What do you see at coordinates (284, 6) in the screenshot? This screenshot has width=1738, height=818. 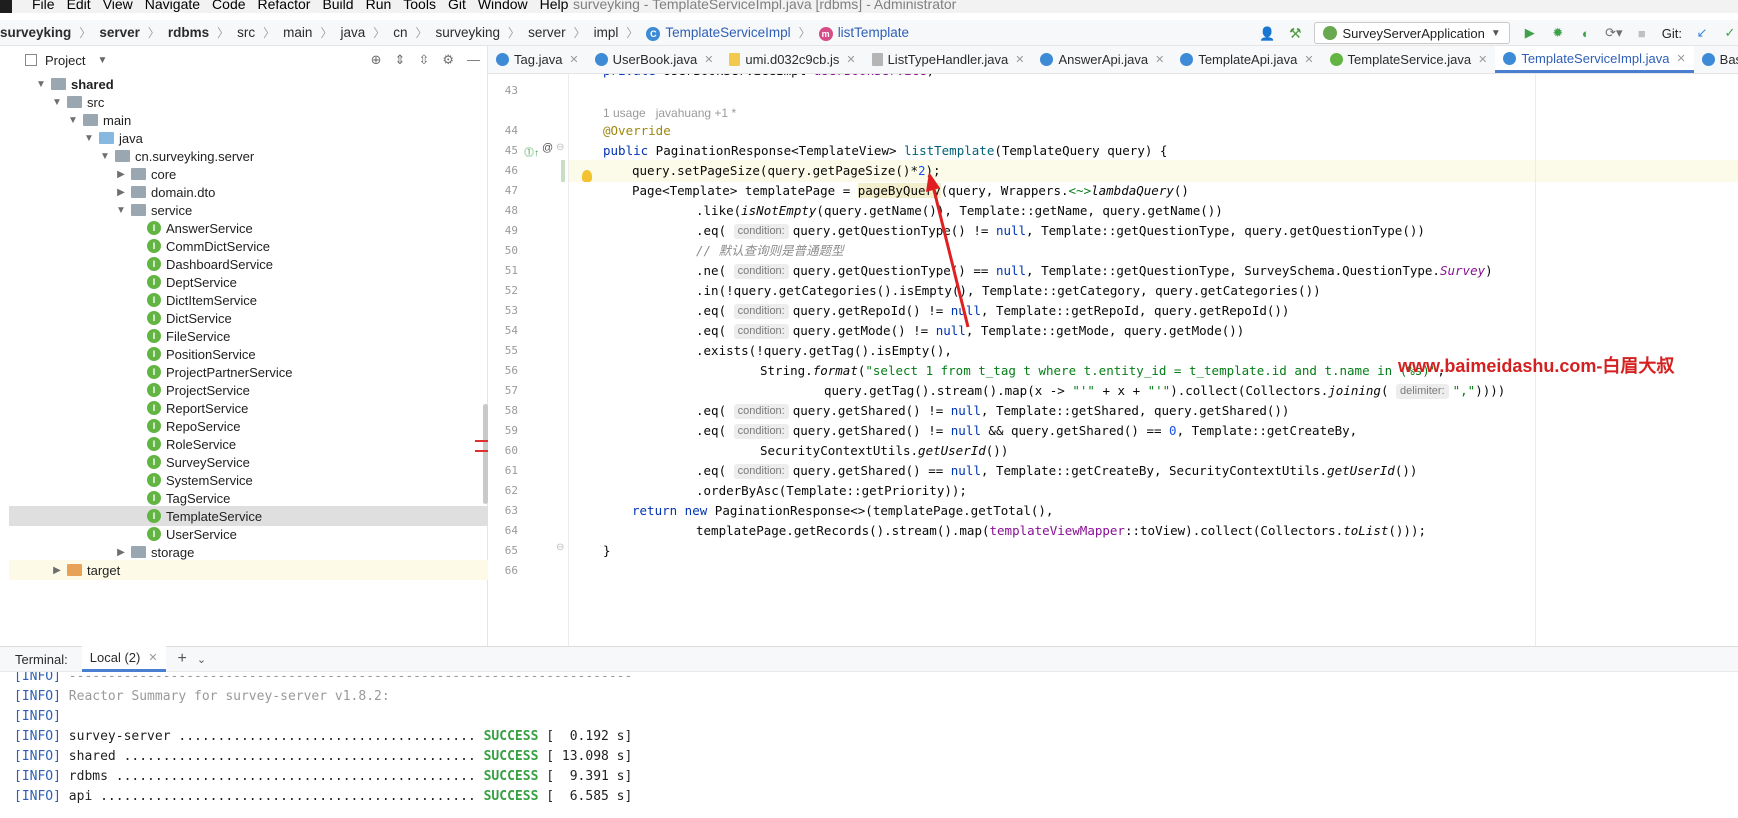 I see `menu-refactor: Refactor` at bounding box center [284, 6].